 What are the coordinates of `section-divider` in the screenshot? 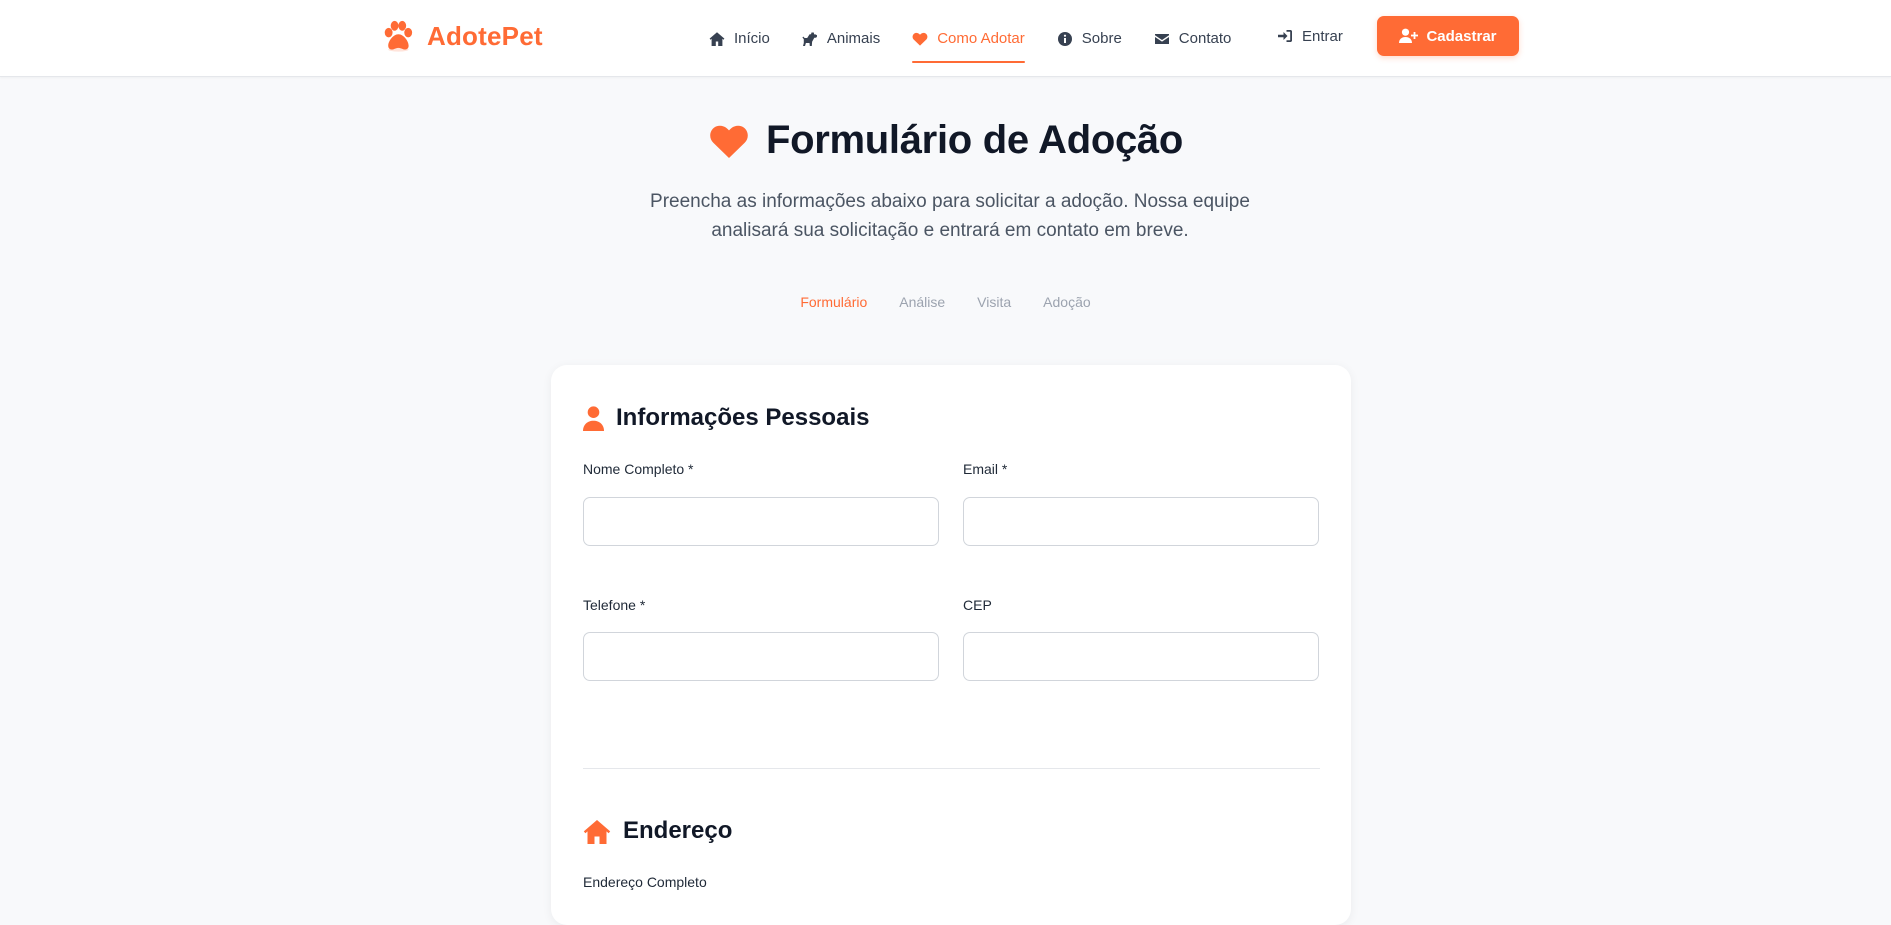 It's located at (951, 768).